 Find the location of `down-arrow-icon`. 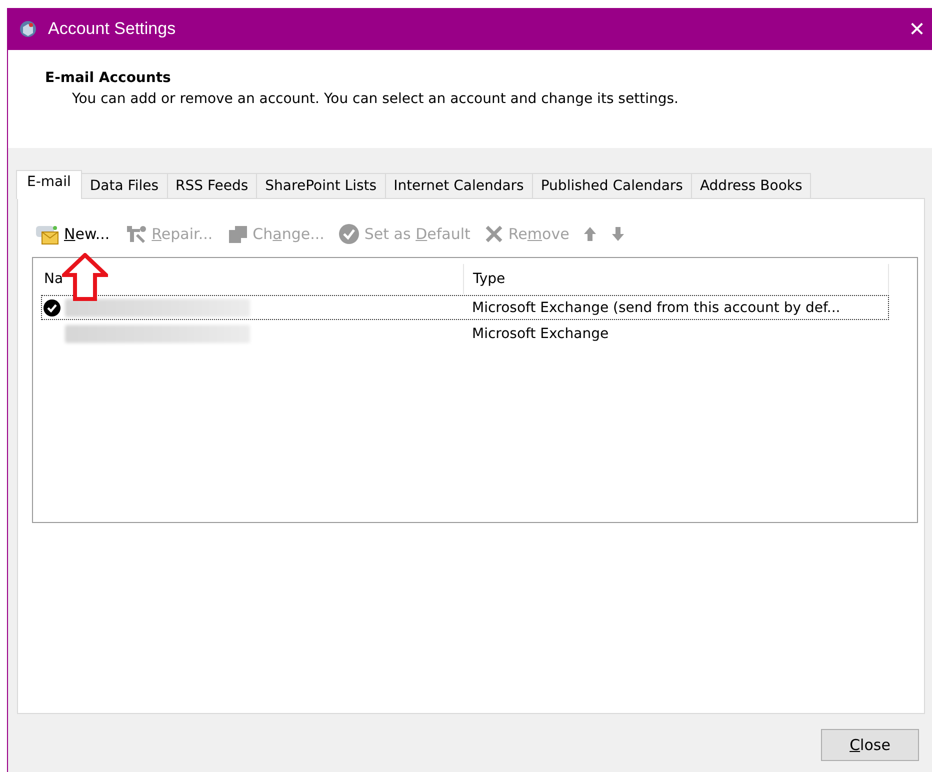

down-arrow-icon is located at coordinates (618, 234).